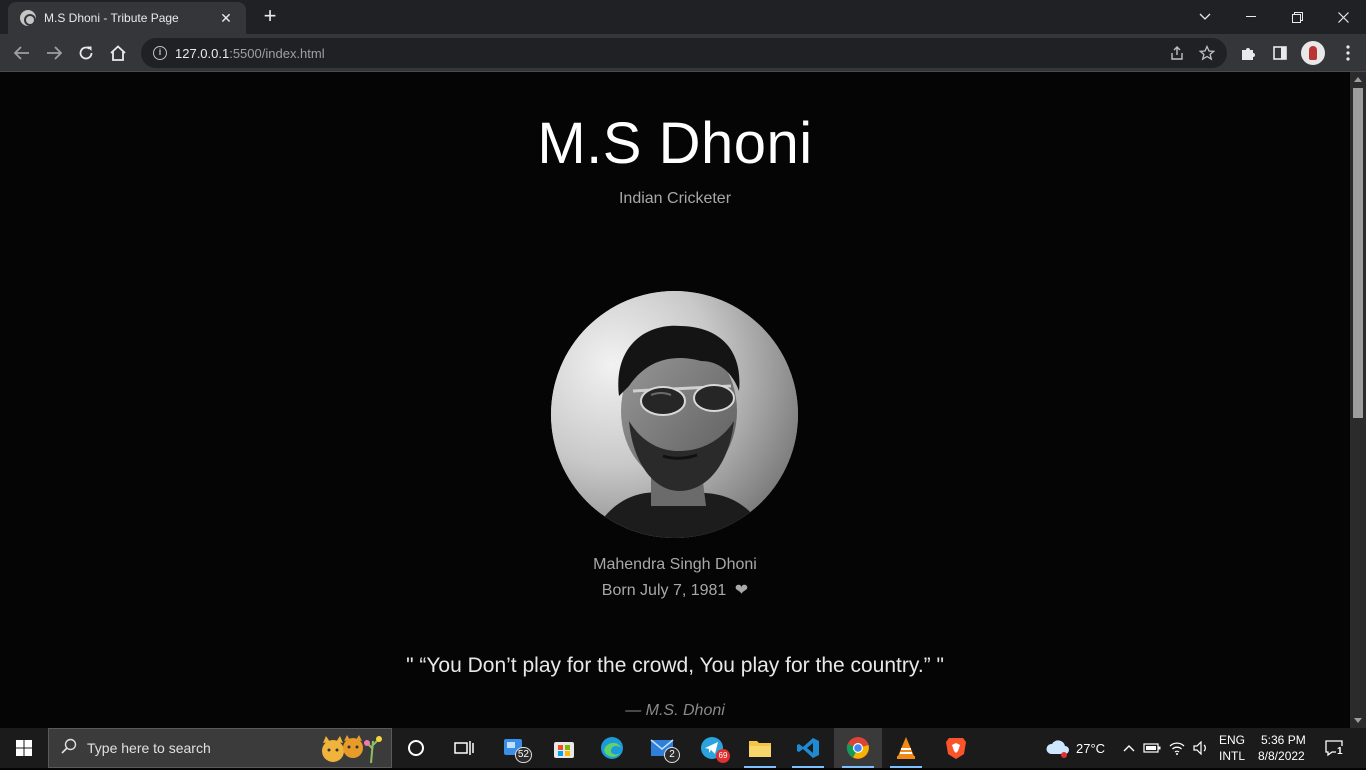 The height and width of the screenshot is (770, 1366). I want to click on search-icon, so click(69, 748).